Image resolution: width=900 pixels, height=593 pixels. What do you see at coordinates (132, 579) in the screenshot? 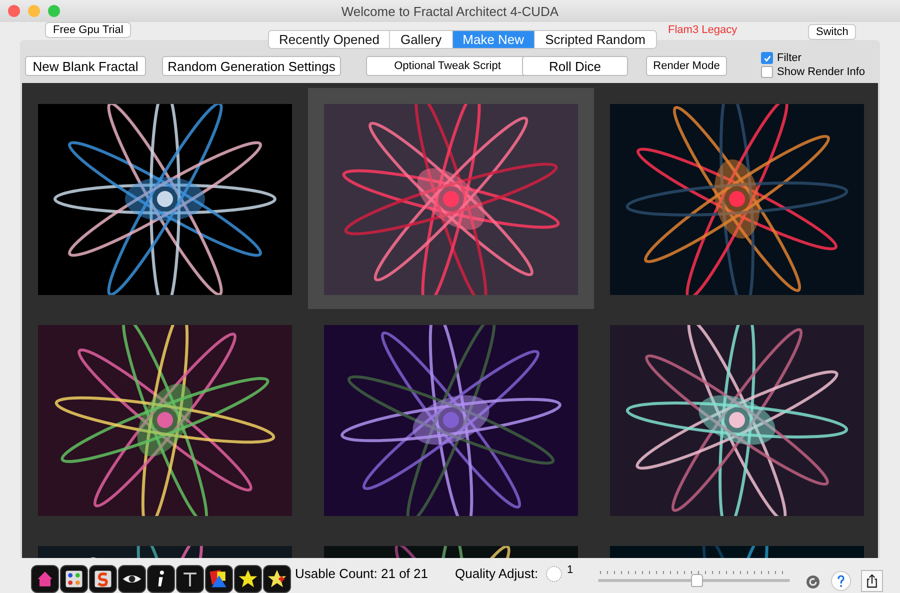
I see `eye-icon` at bounding box center [132, 579].